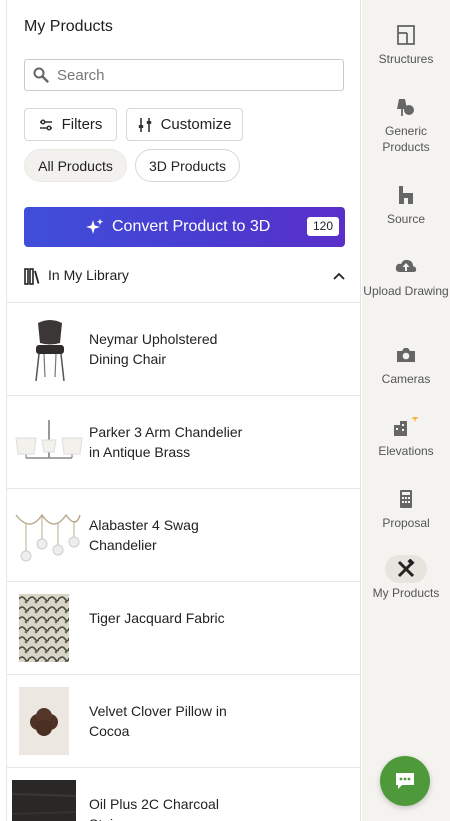  What do you see at coordinates (405, 107) in the screenshot?
I see `generic-products-icon` at bounding box center [405, 107].